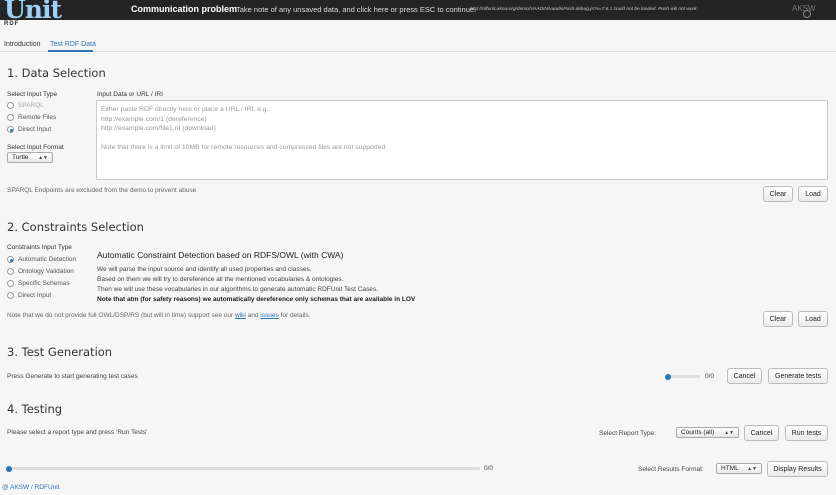  What do you see at coordinates (798, 376) in the screenshot?
I see `generate-tests-button: Generate tests` at bounding box center [798, 376].